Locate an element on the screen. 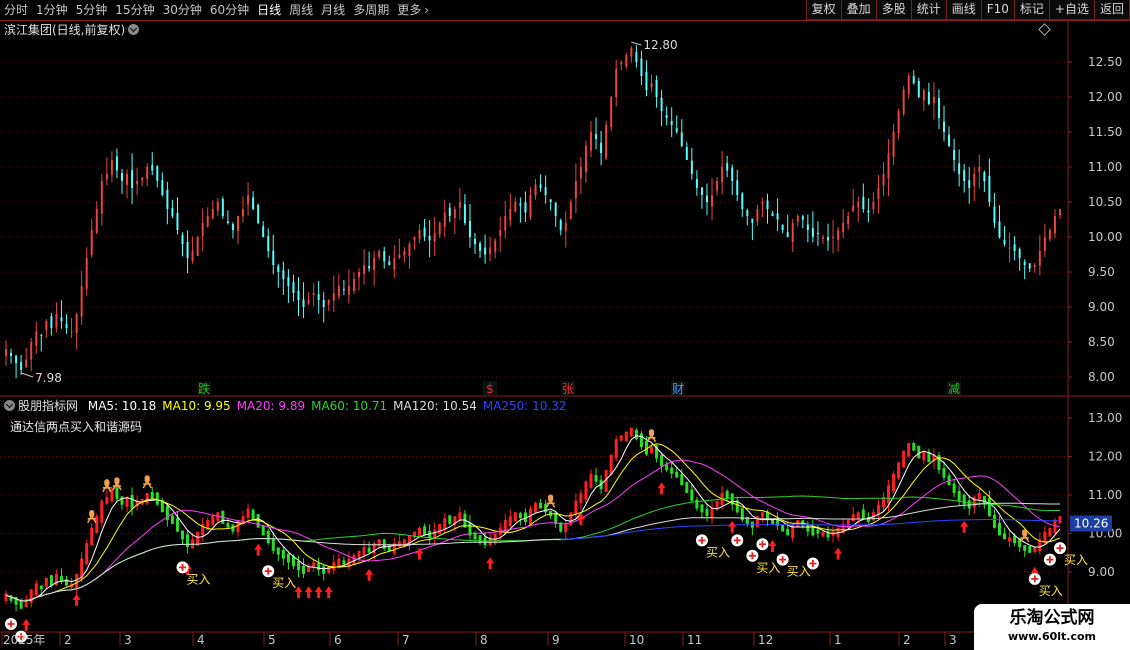  main-y-tick: 11.00 is located at coordinates (1105, 167).